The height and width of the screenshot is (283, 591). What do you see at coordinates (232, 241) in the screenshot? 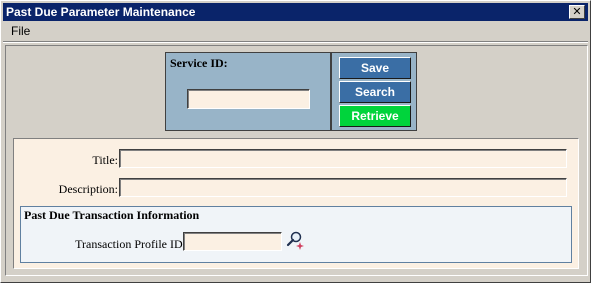
I see `transaction-profile-input` at bounding box center [232, 241].